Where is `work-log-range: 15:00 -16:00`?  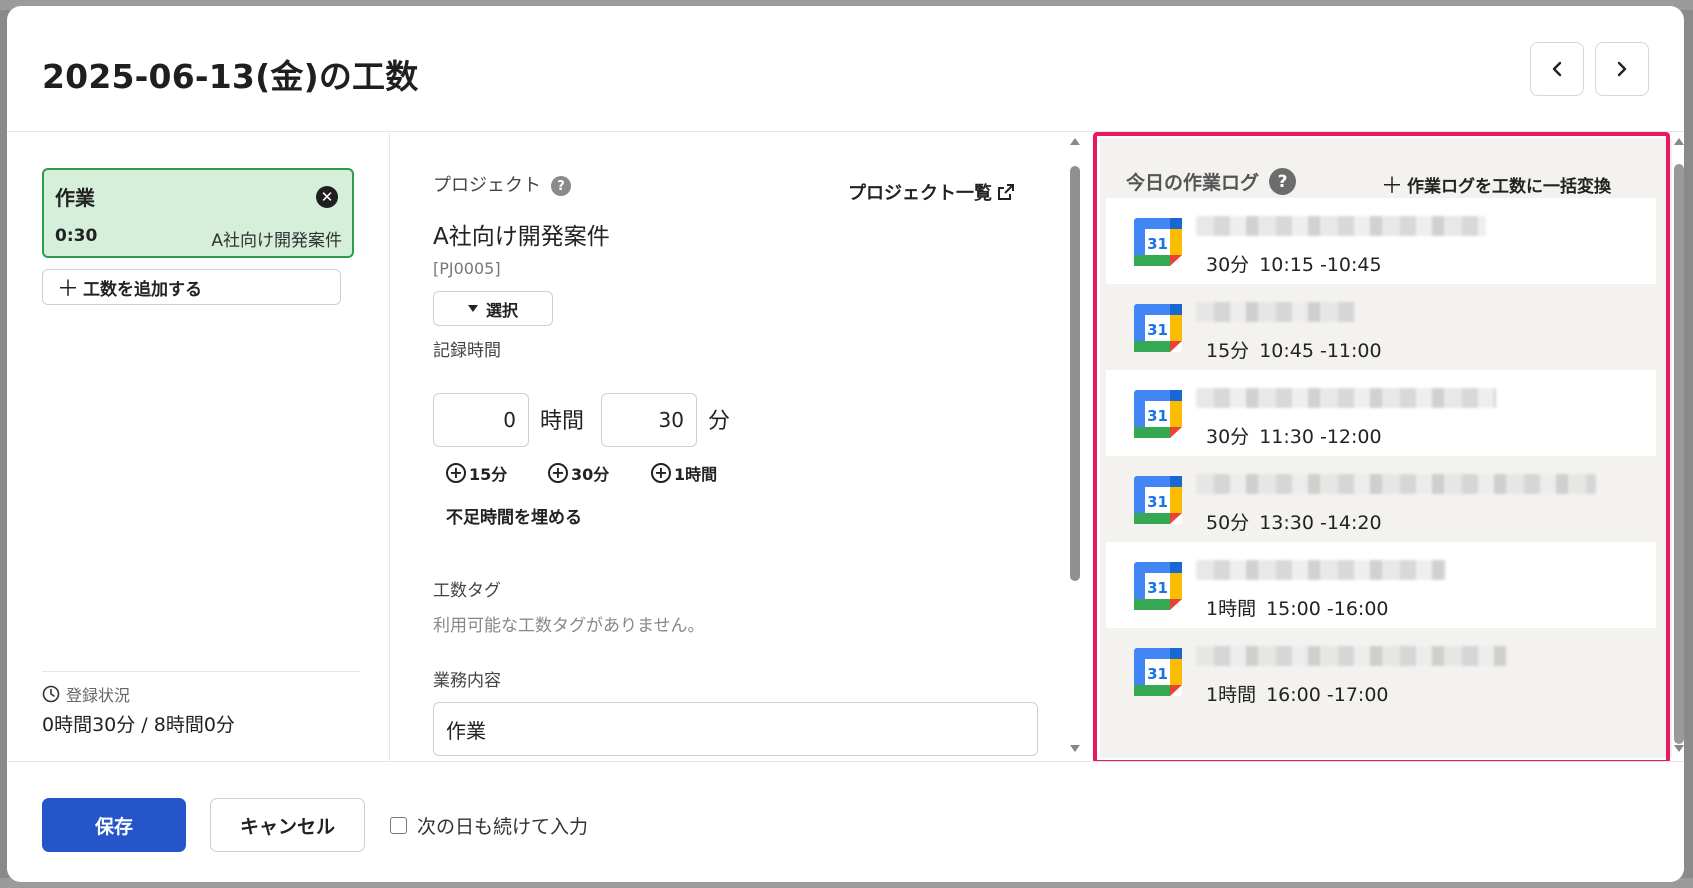 work-log-range: 15:00 -16:00 is located at coordinates (1327, 609).